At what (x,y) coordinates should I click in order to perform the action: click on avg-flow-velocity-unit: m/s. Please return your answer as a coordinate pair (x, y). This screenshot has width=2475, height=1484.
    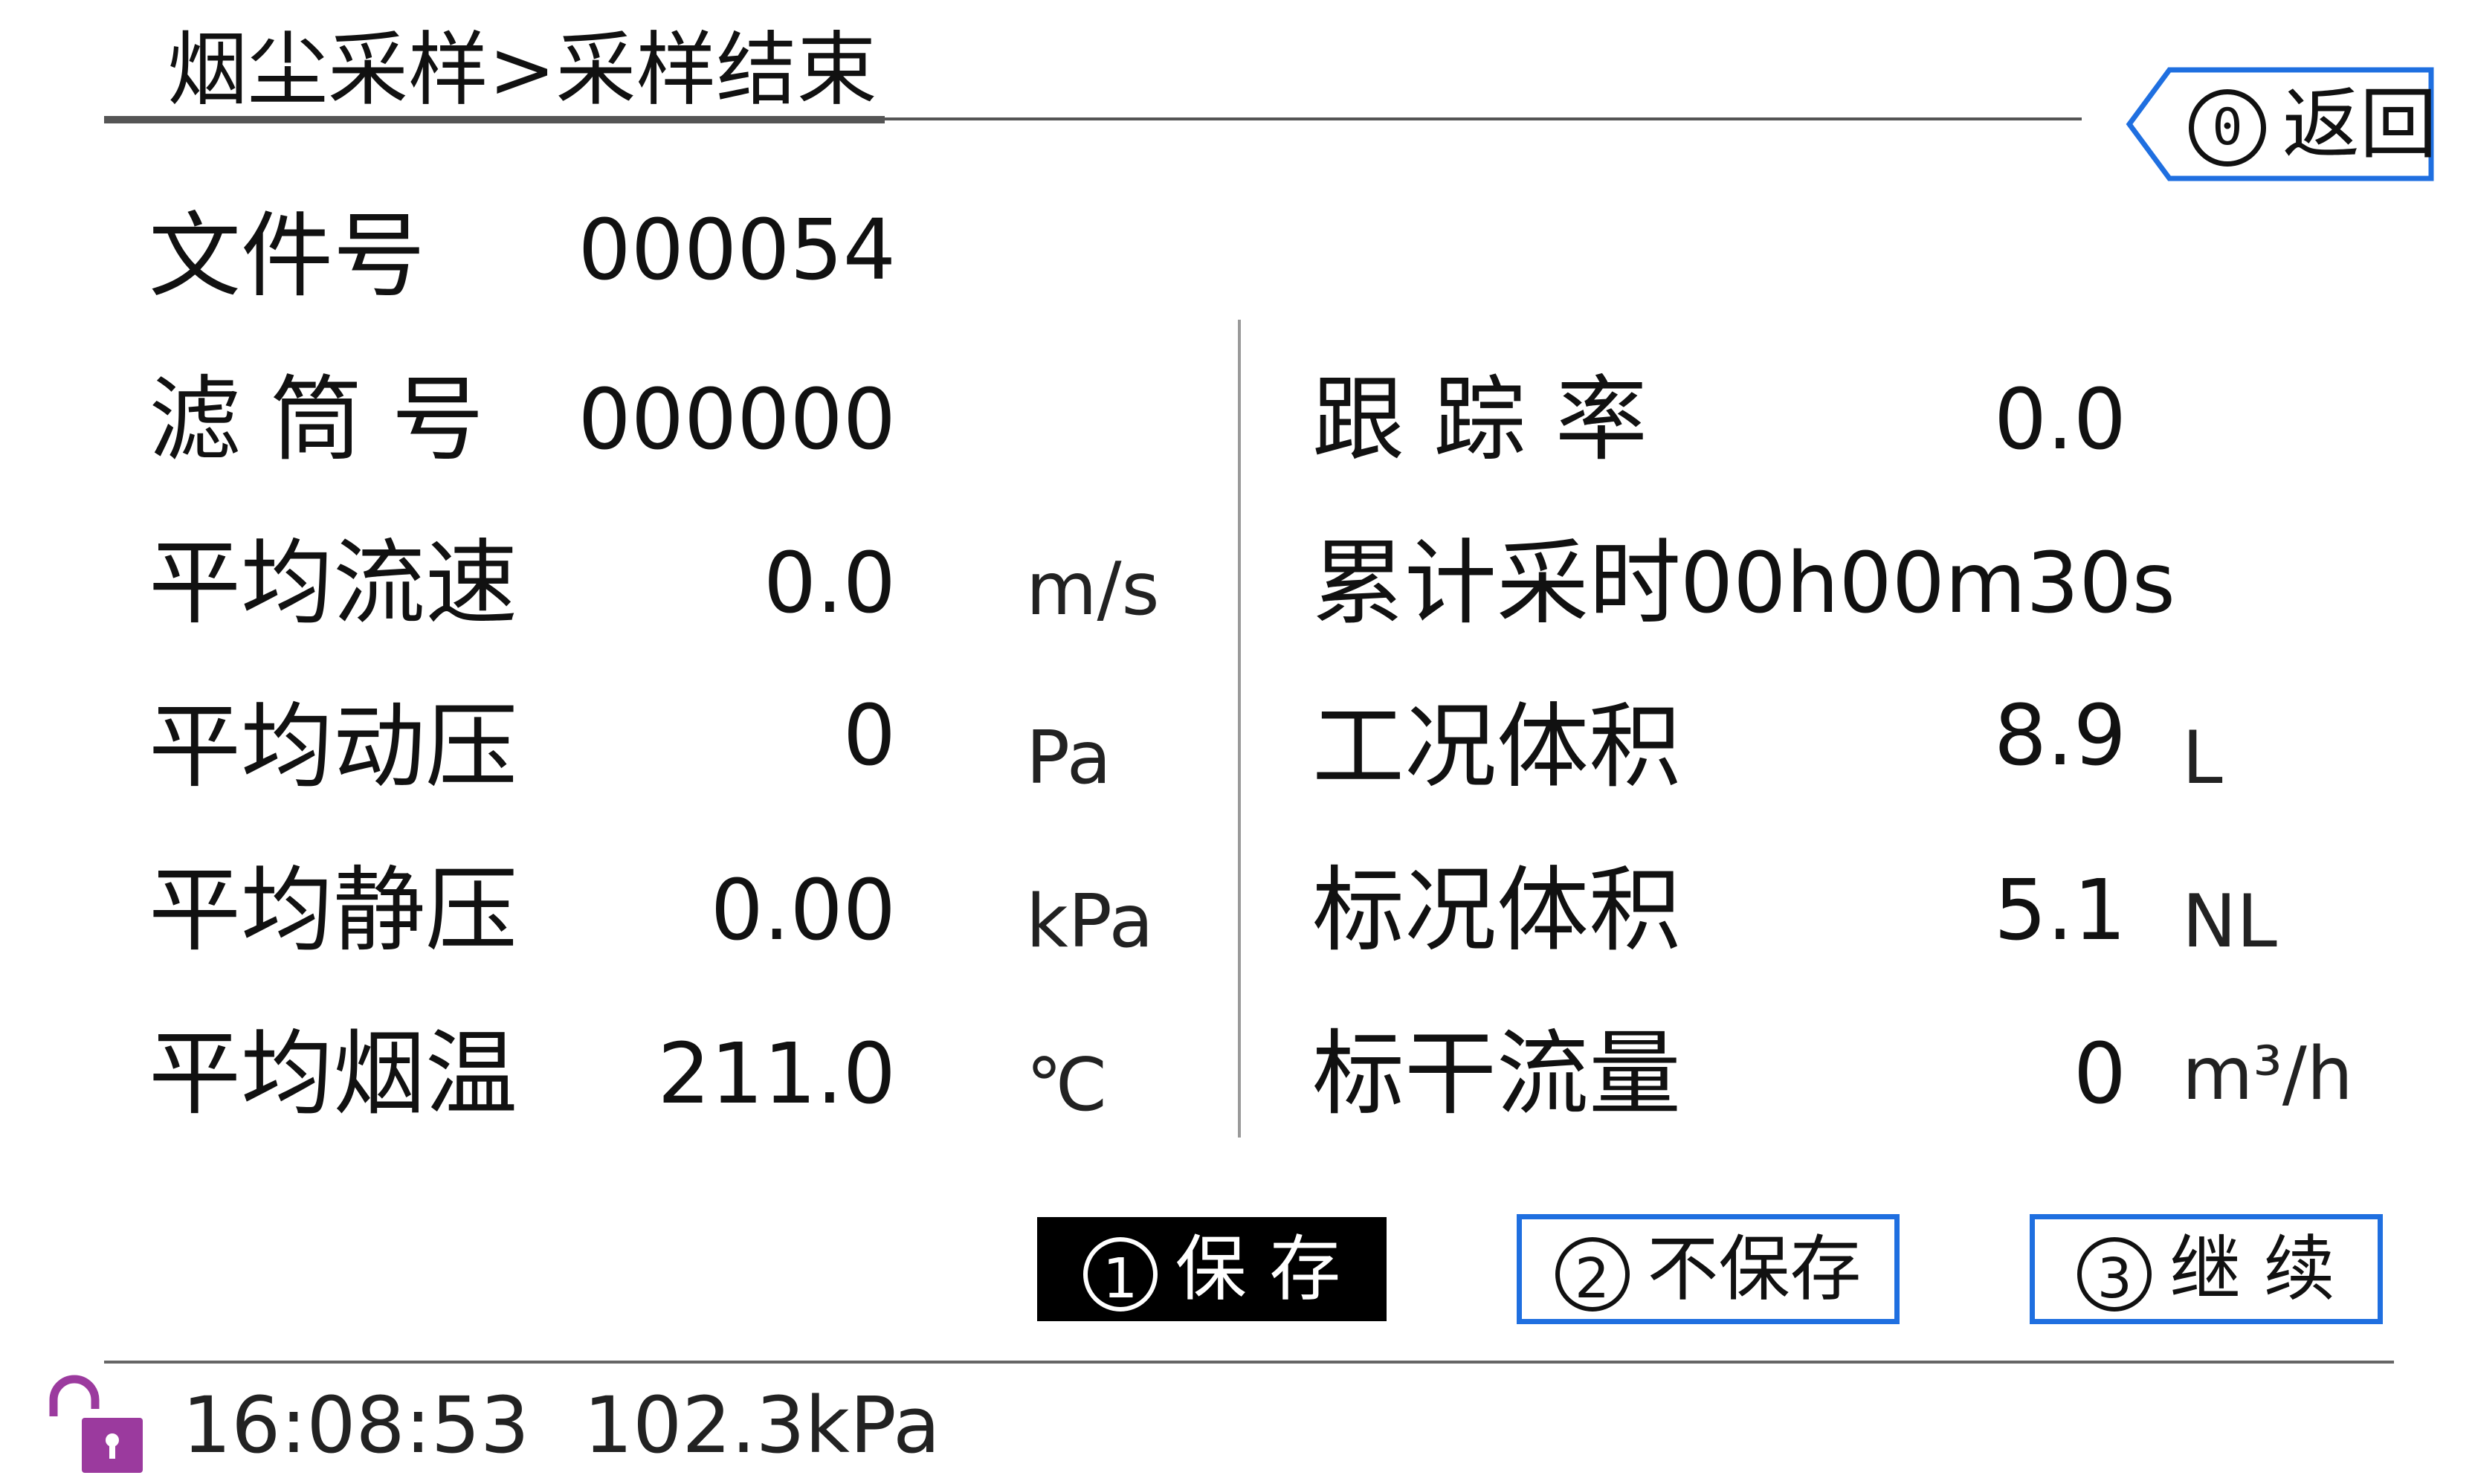
    Looking at the image, I should click on (1093, 589).